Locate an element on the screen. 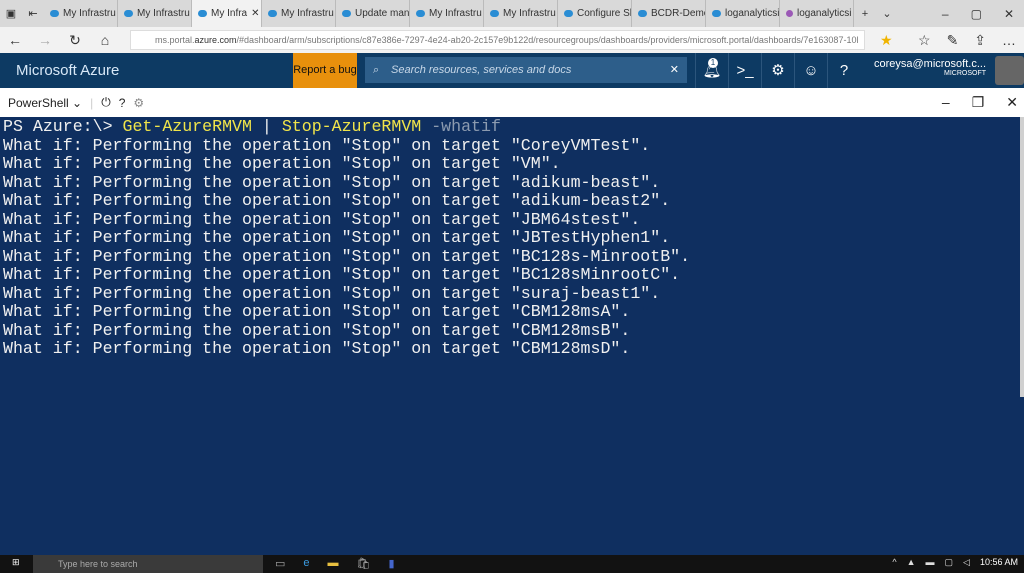 This screenshot has height=573, width=1024. browser-tab: Configure Sl is located at coordinates (595, 13).